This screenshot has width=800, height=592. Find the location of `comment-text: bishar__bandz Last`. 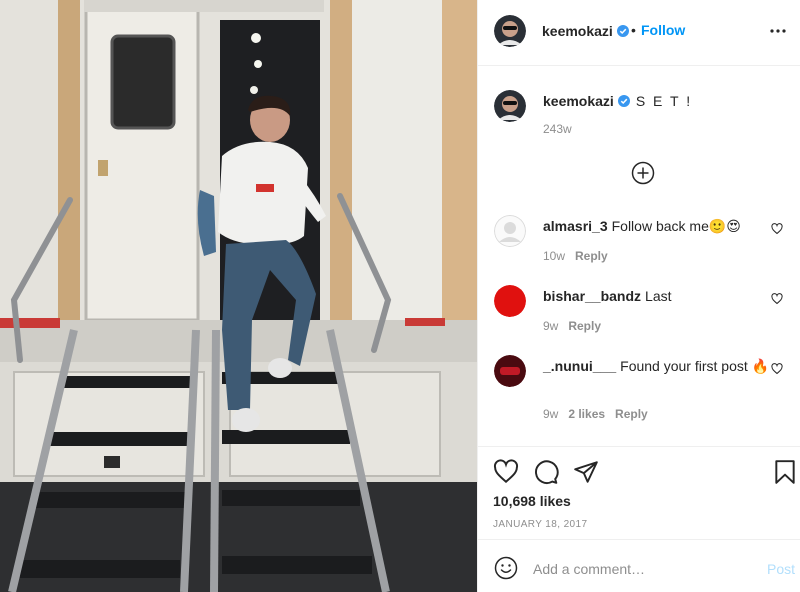

comment-text: bishar__bandz Last is located at coordinates (658, 296).